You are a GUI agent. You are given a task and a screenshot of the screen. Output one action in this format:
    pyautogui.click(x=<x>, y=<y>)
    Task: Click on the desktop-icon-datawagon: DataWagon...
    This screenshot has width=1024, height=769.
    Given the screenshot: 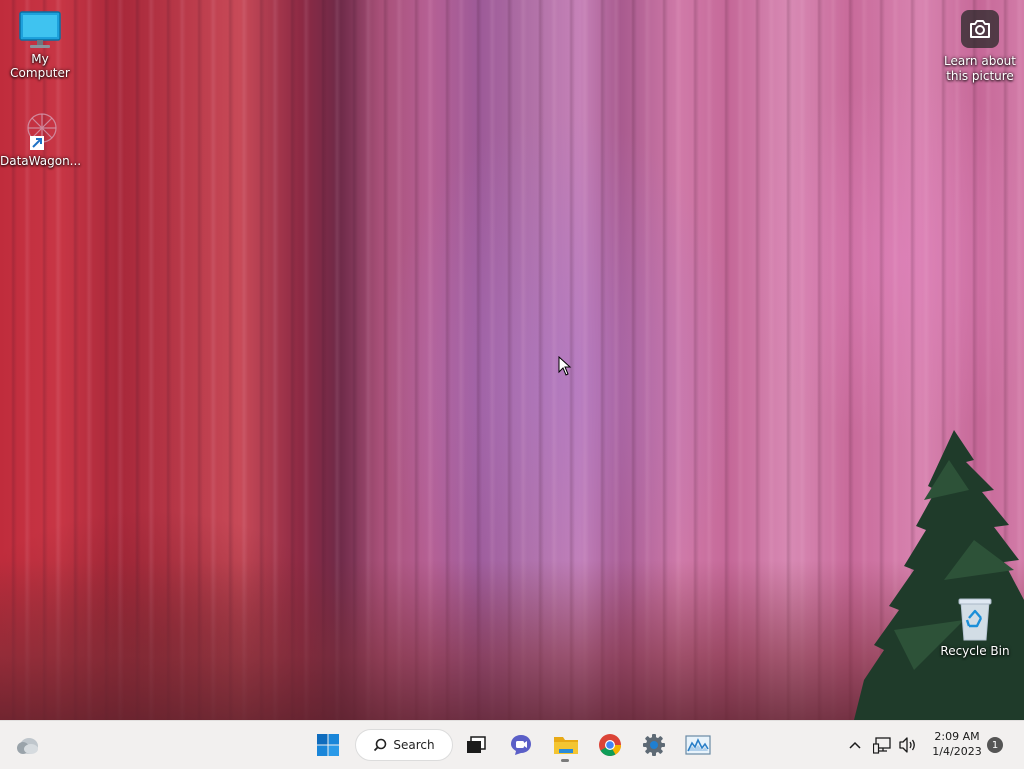 What is the action you would take?
    pyautogui.click(x=41, y=138)
    